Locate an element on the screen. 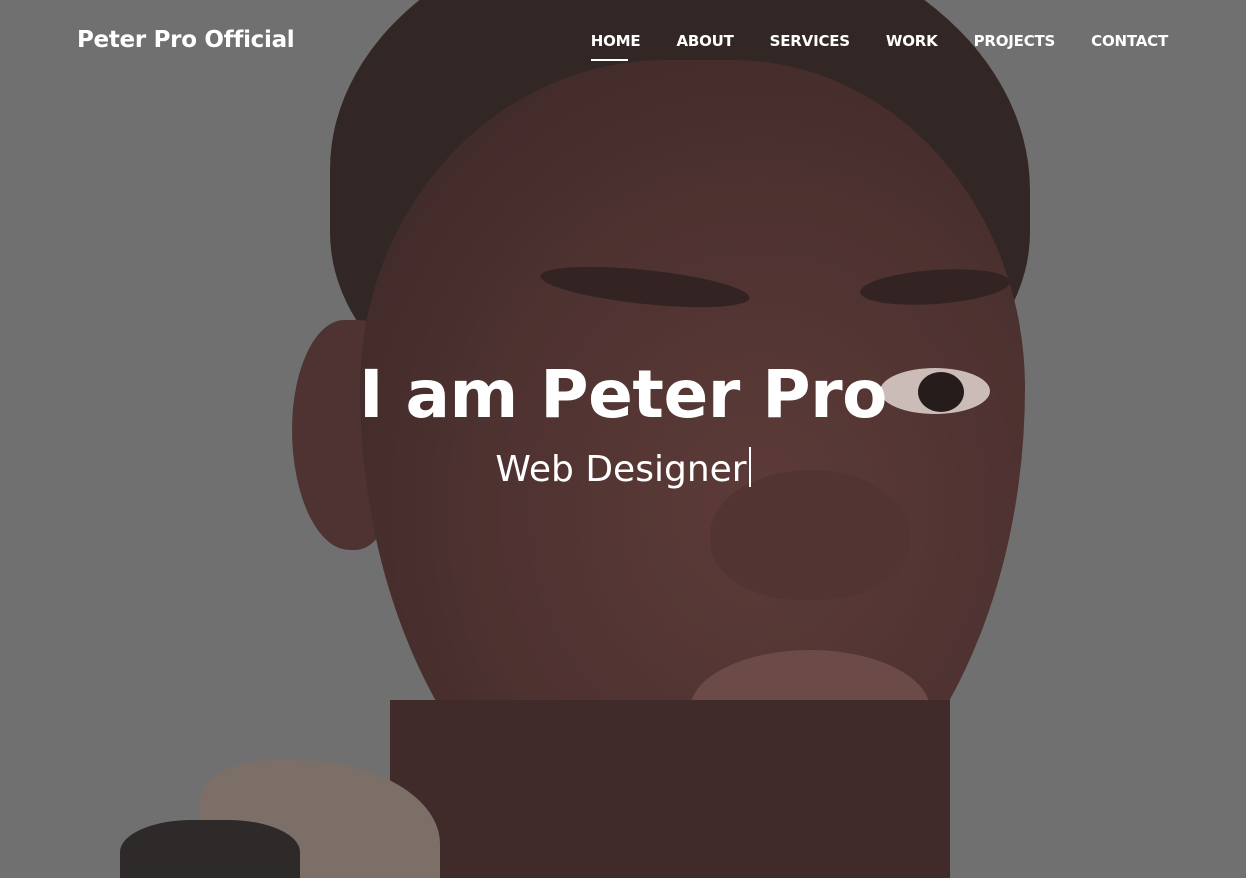  nav-item-about: ABOUT is located at coordinates (704, 40).